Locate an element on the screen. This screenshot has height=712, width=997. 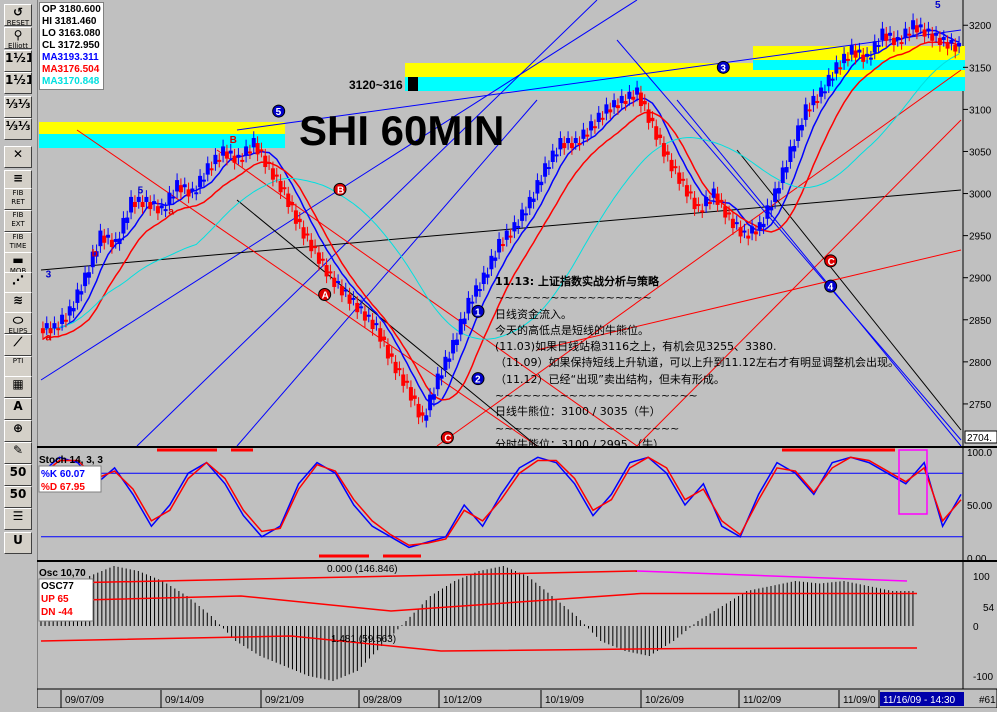
commentary-line: ~~~~~~~~~~~~~~~~~~~~ is located at coordinates (587, 428).